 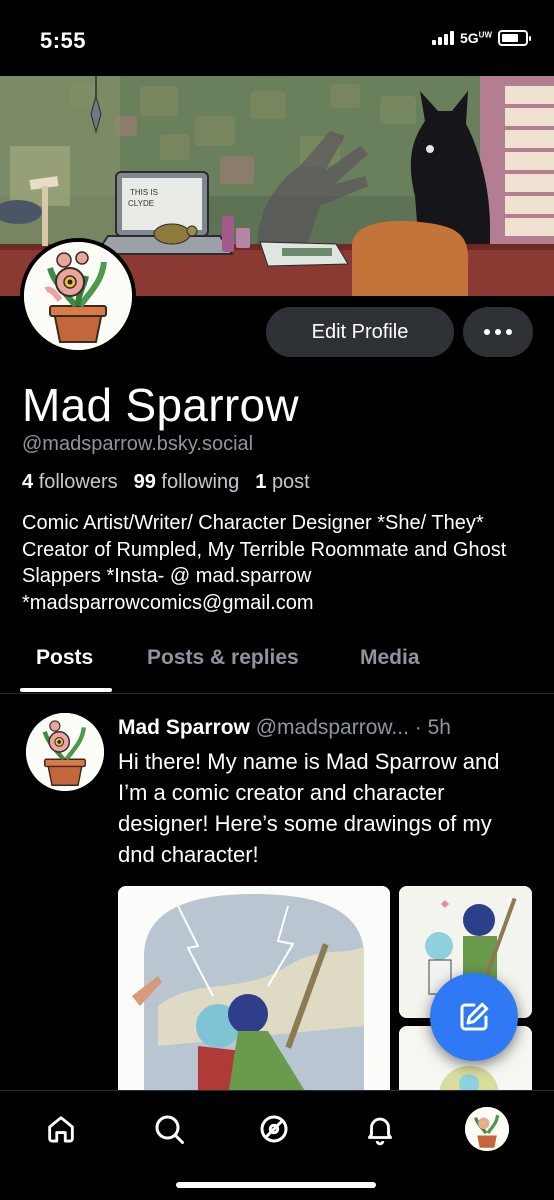 What do you see at coordinates (70, 482) in the screenshot?
I see `followers-stat: 4 followers` at bounding box center [70, 482].